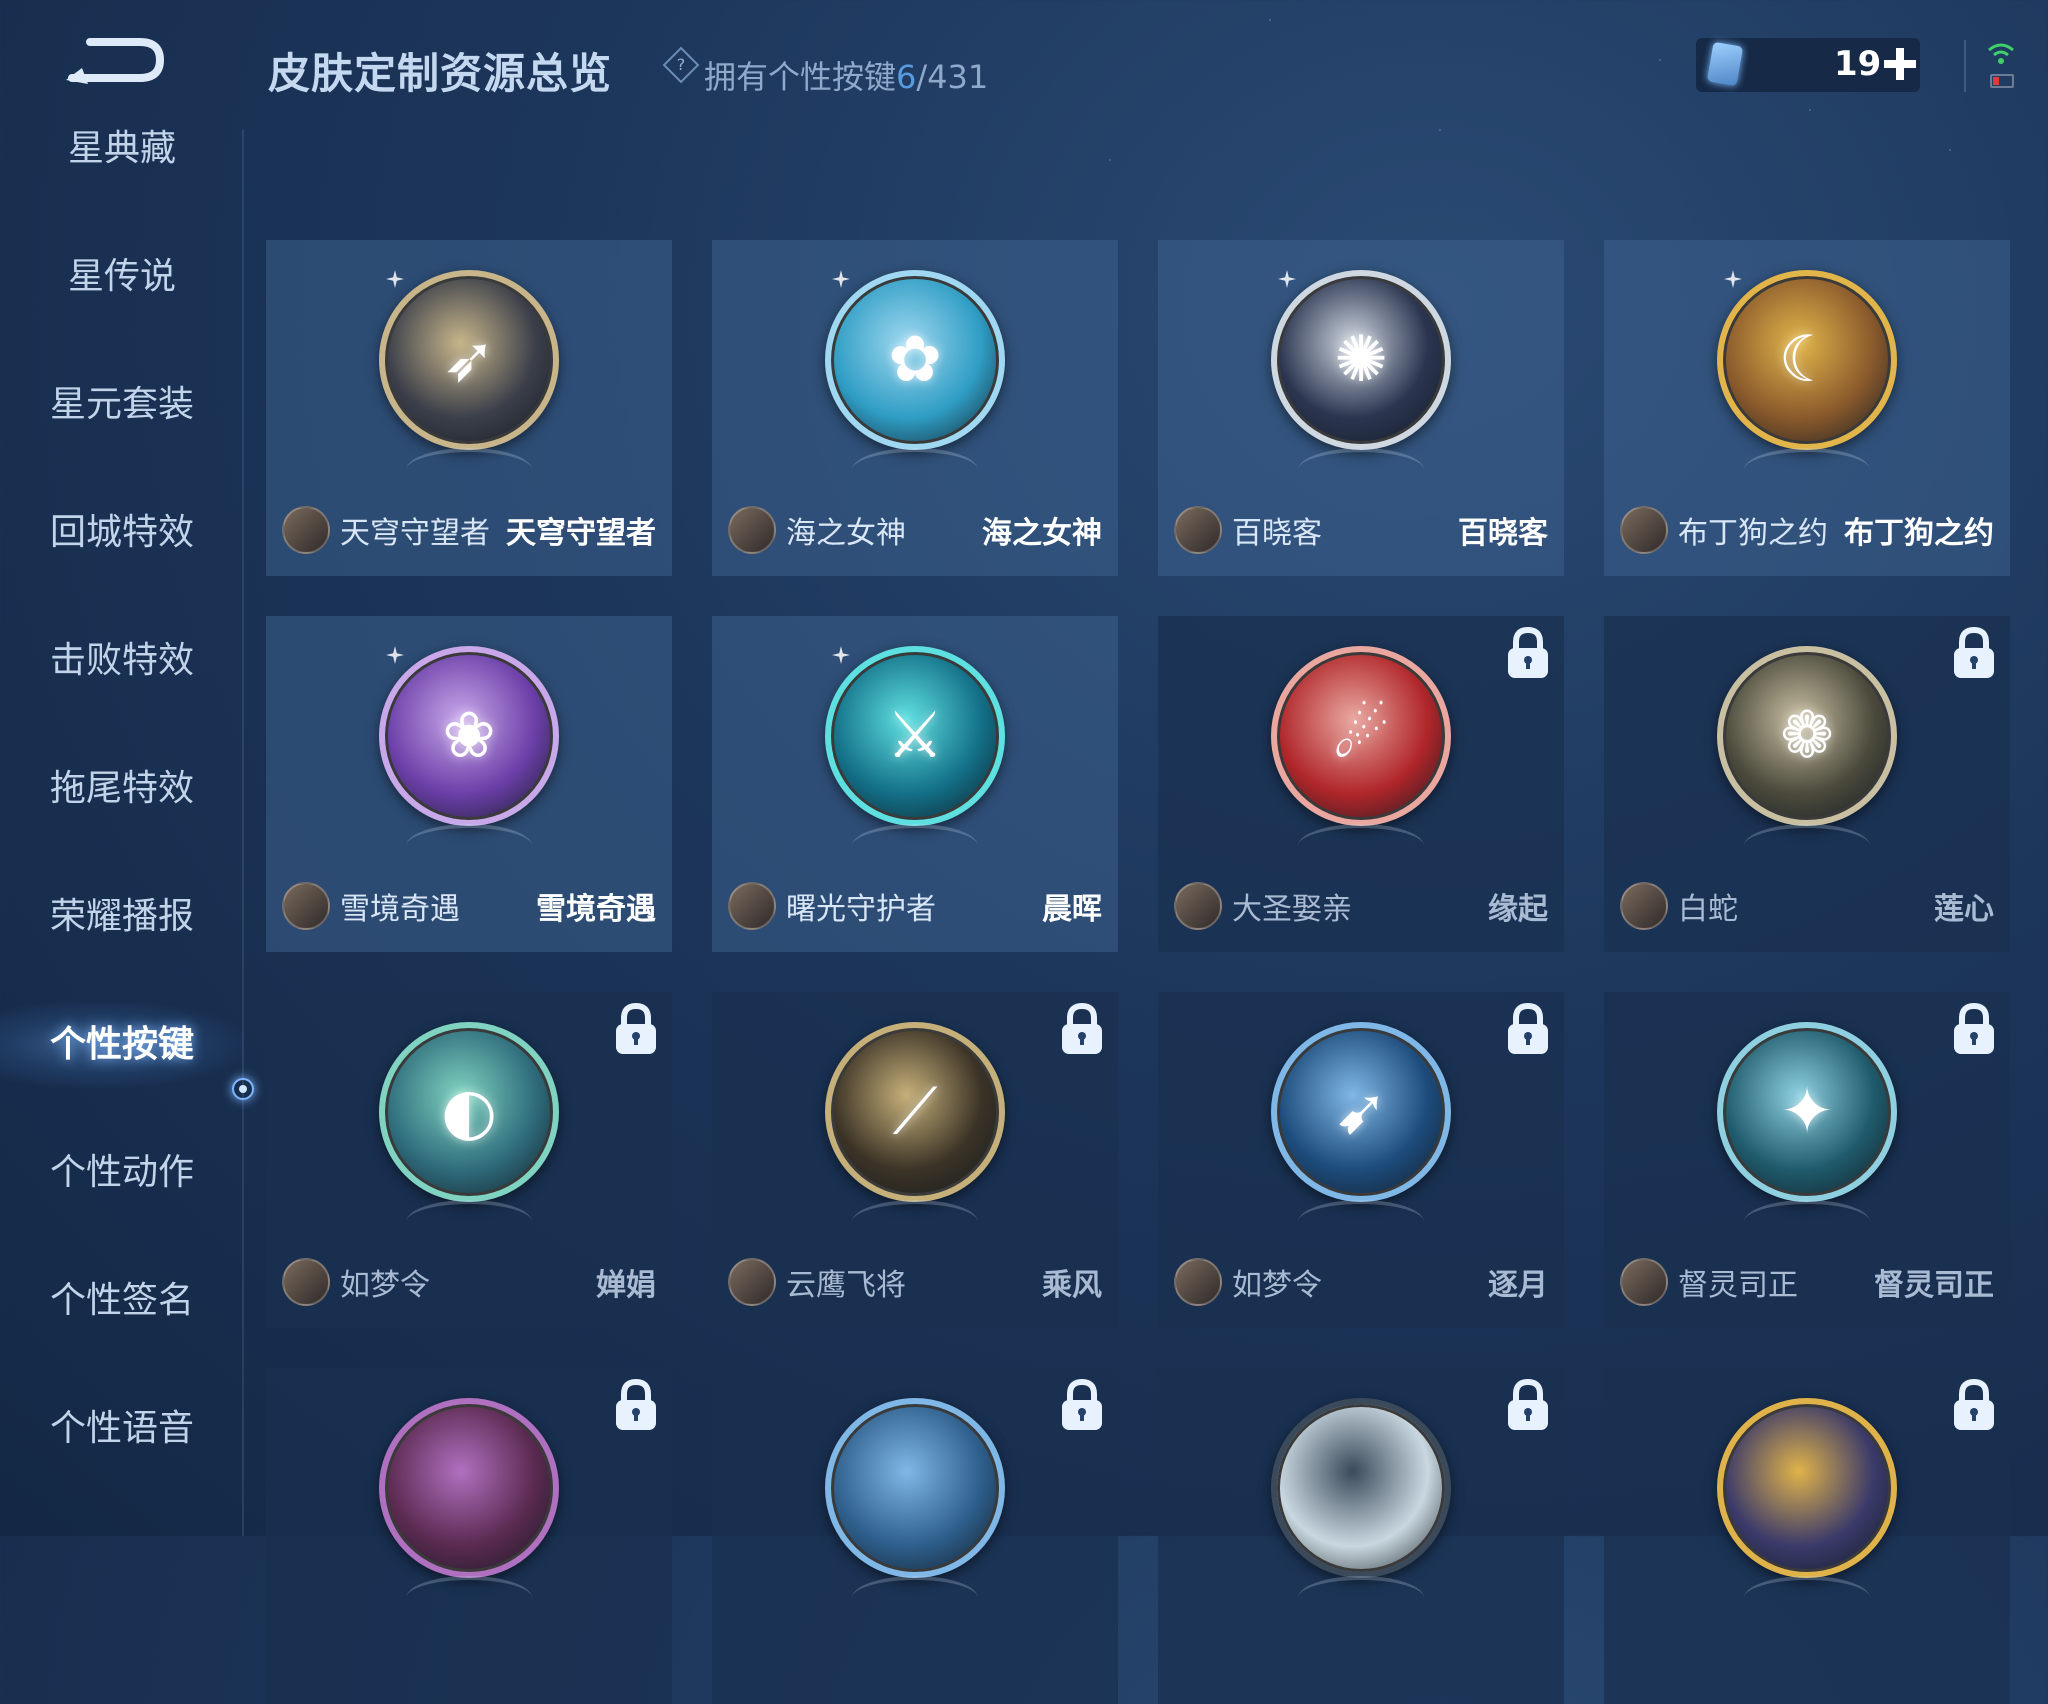  I want to click on sidebar-item: 星典藏, so click(122, 149).